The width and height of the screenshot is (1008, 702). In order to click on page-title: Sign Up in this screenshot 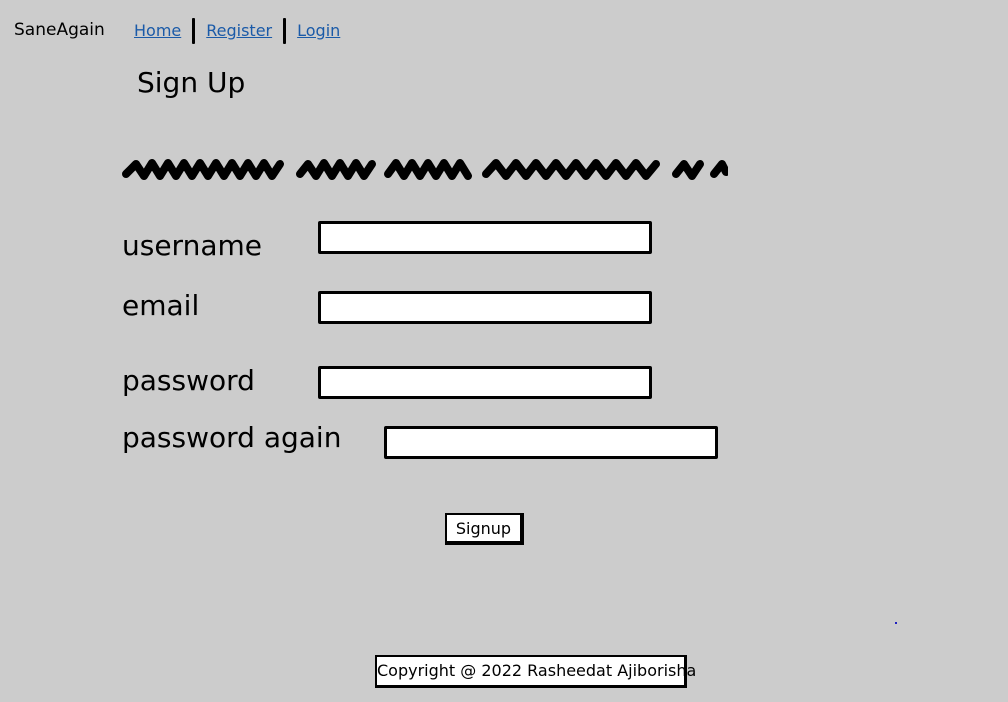, I will do `click(191, 82)`.